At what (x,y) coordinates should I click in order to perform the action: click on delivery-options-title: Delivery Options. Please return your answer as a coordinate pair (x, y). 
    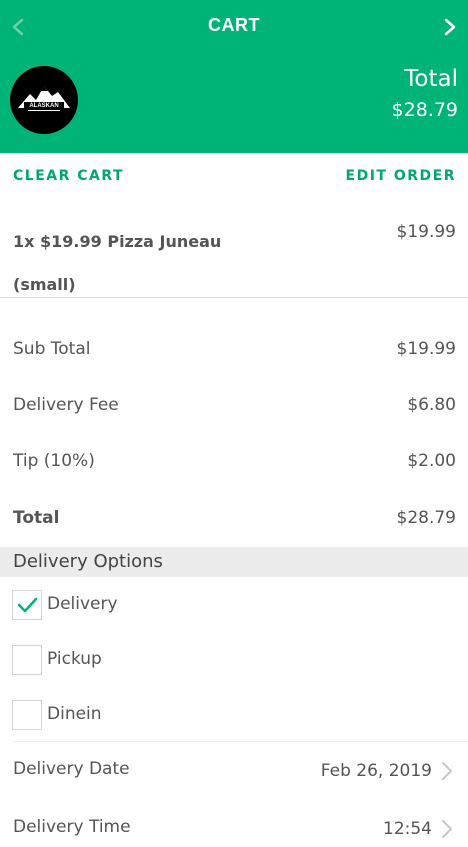
    Looking at the image, I should click on (88, 561).